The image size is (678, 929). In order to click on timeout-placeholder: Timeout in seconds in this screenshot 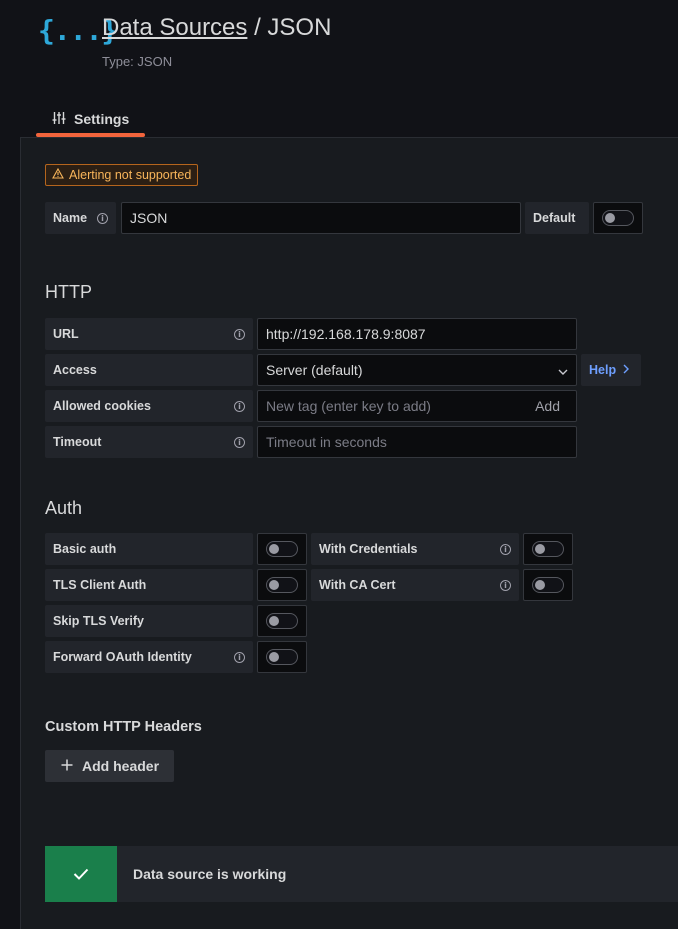, I will do `click(326, 442)`.